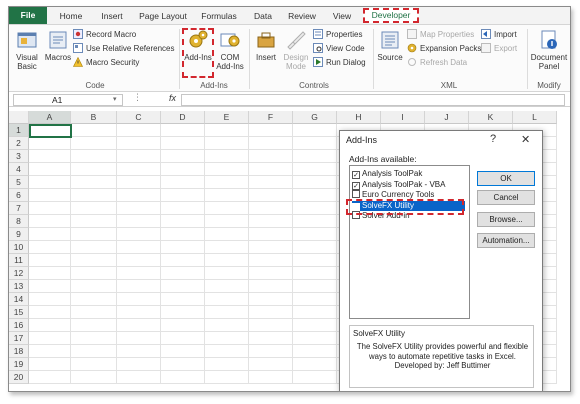 The width and height of the screenshot is (580, 404). What do you see at coordinates (359, 117) in the screenshot?
I see `column-header-h: H` at bounding box center [359, 117].